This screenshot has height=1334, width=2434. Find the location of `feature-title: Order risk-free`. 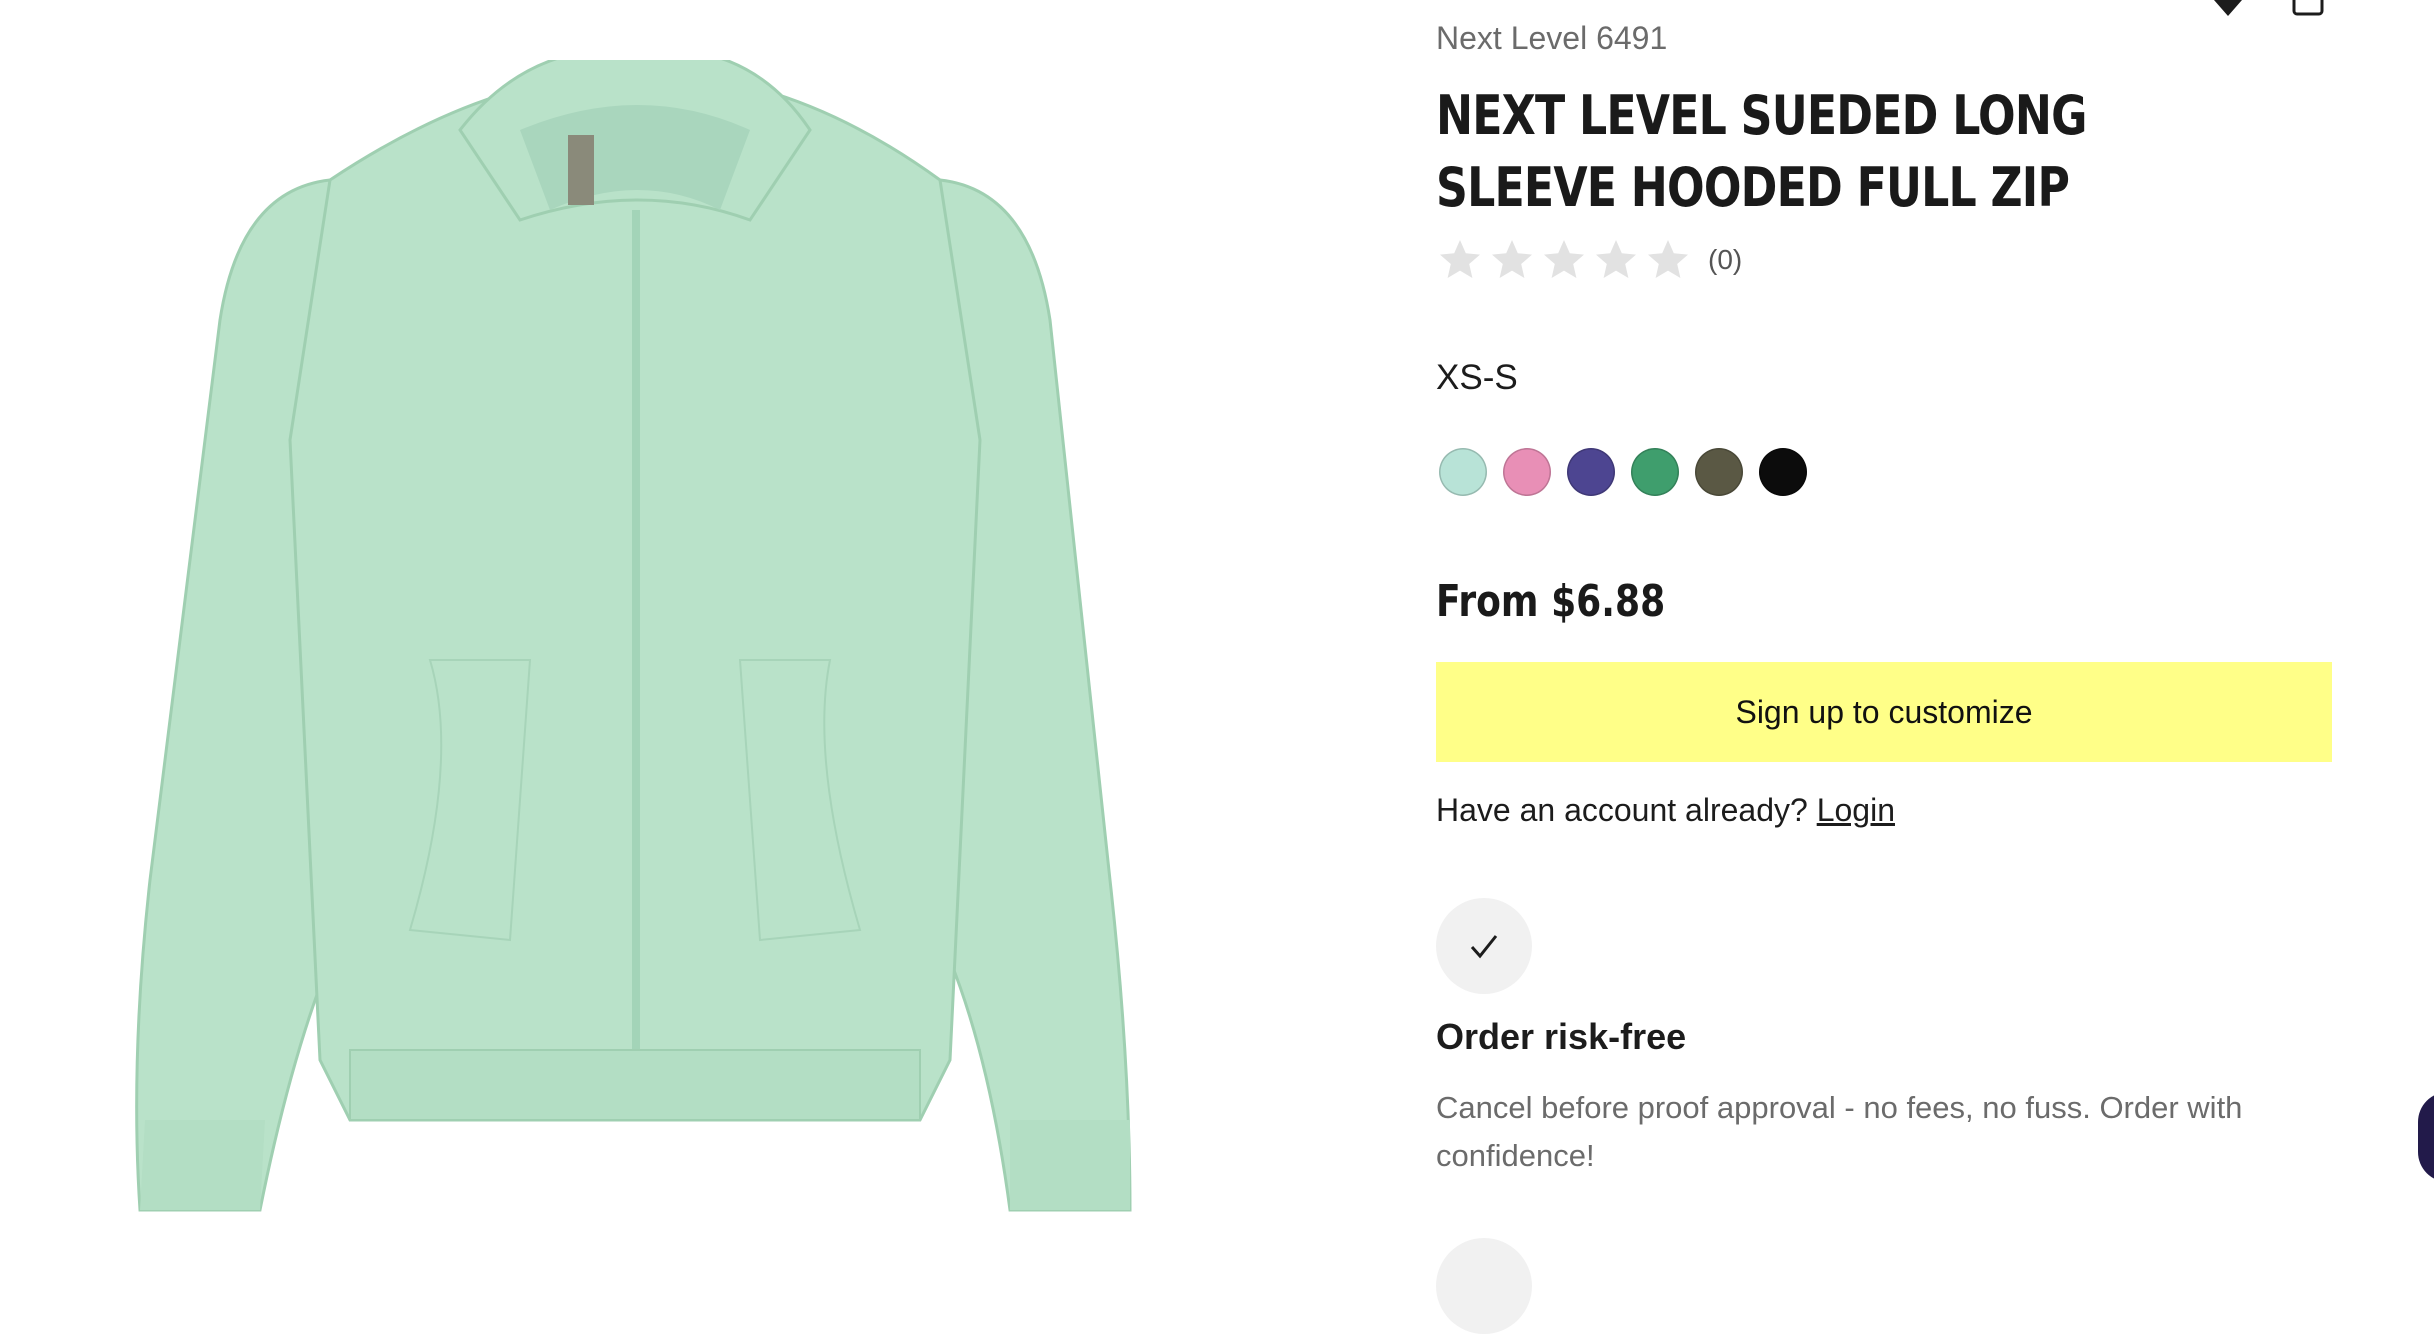

feature-title: Order risk-free is located at coordinates (1561, 1036).